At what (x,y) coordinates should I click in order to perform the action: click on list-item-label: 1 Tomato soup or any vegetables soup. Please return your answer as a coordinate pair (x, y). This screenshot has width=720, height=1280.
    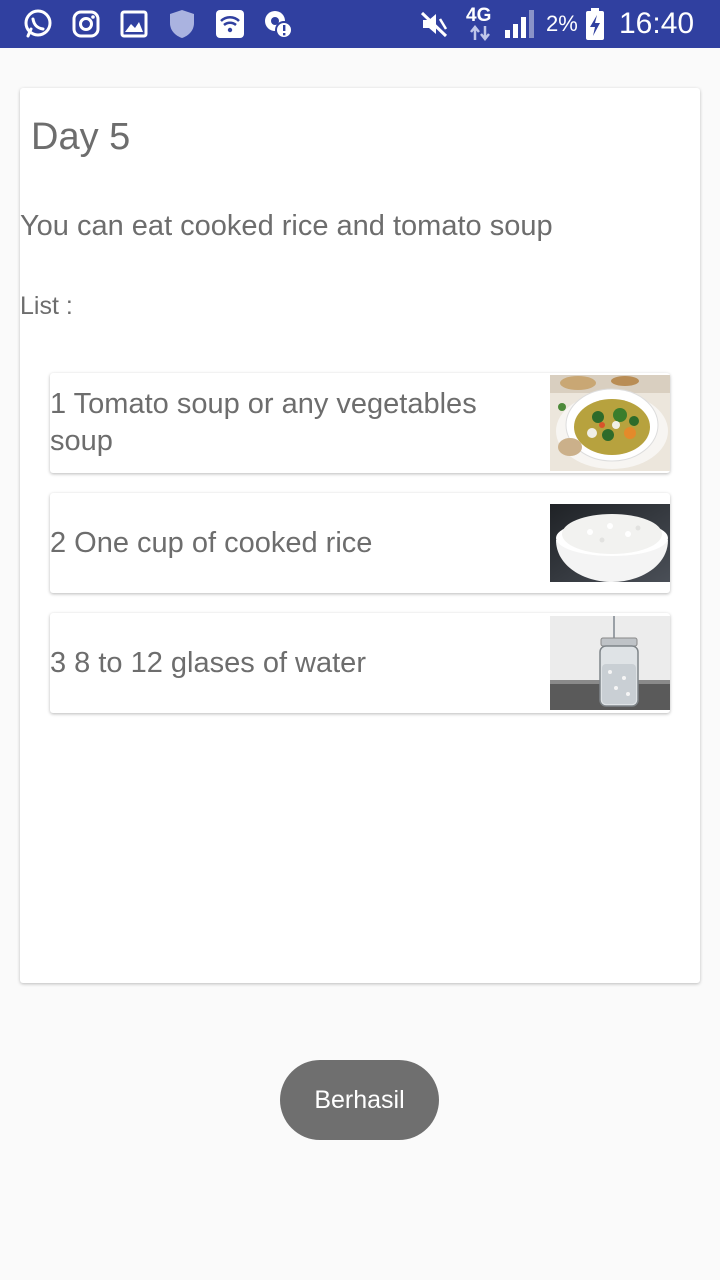
    Looking at the image, I should click on (263, 422).